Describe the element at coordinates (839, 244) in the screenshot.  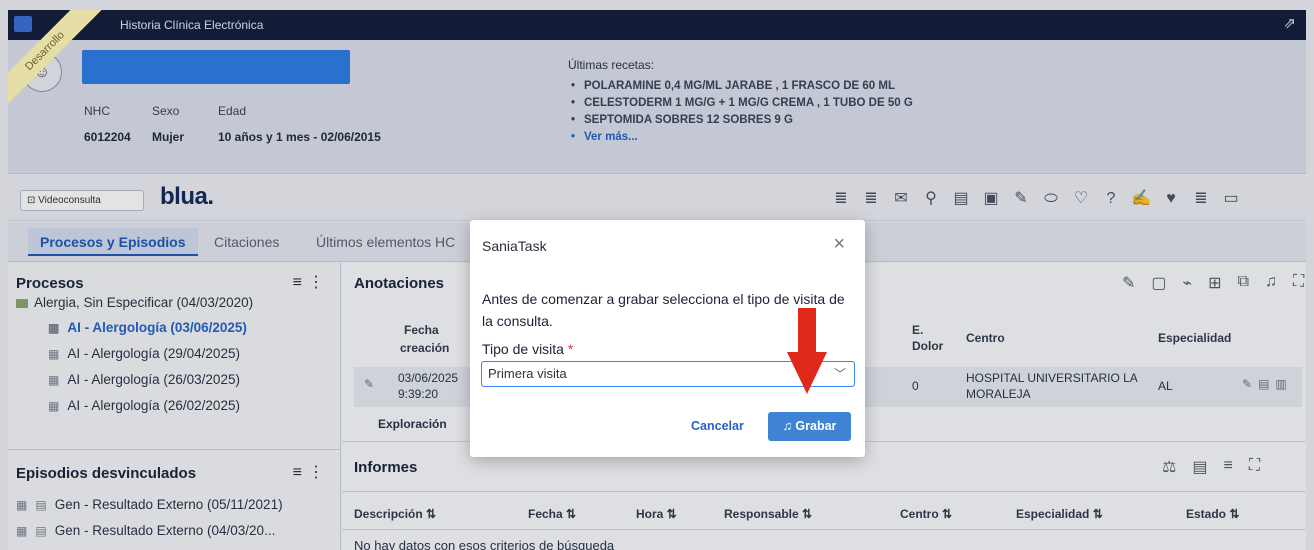
I see `close-icon: ×` at that location.